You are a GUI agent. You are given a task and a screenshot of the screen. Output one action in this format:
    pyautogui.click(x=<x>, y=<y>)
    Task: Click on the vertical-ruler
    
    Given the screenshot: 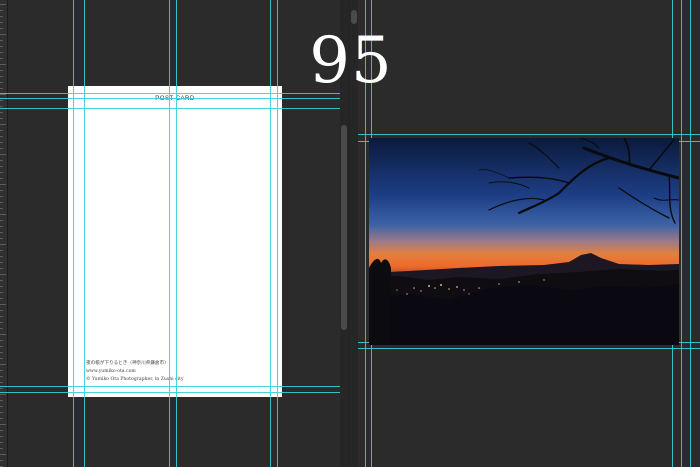 What is the action you would take?
    pyautogui.click(x=4, y=233)
    